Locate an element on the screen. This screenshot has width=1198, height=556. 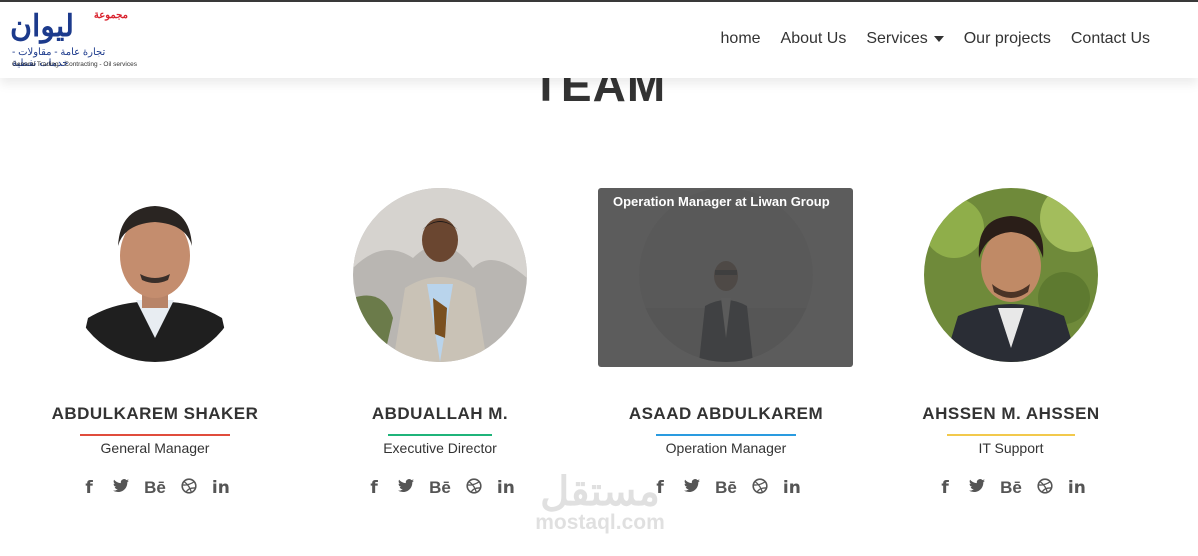
overlay-caption: Operation Manager at Liwan Group is located at coordinates (721, 201).